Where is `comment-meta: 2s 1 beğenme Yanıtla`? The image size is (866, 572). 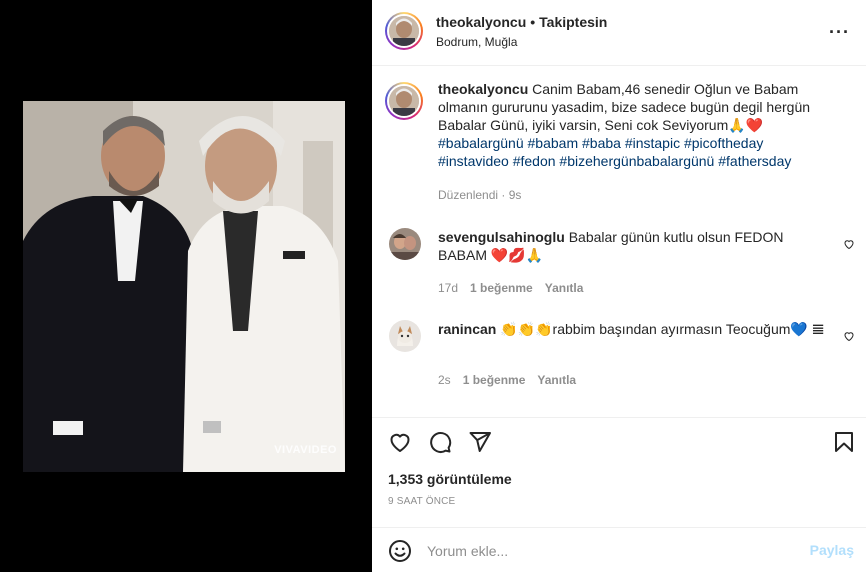
comment-meta: 2s 1 beğenme Yanıtla is located at coordinates (513, 380).